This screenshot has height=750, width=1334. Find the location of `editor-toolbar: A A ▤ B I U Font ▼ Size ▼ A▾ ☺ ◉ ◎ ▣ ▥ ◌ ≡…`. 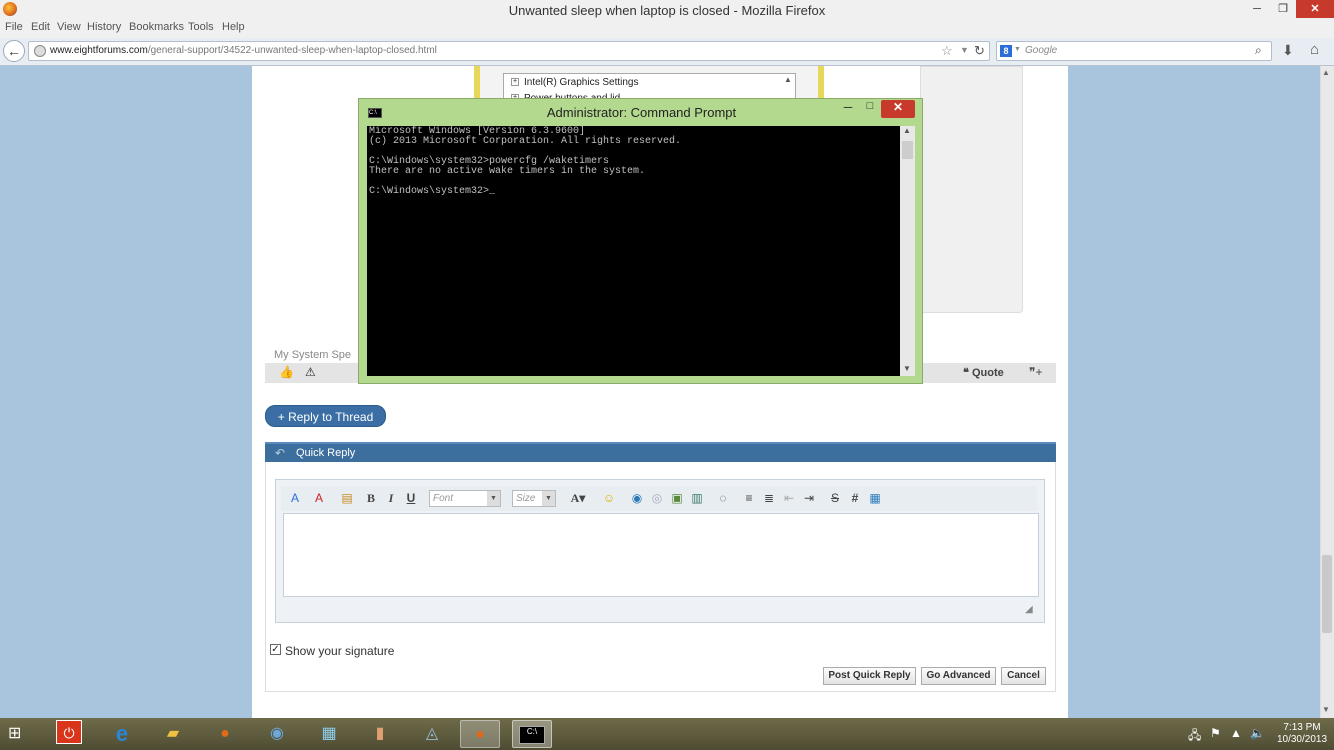

editor-toolbar: A A ▤ B I U Font ▼ Size ▼ A▾ ☺ ◉ ◎ ▣ ▥ ◌ ≡… is located at coordinates (659, 498).